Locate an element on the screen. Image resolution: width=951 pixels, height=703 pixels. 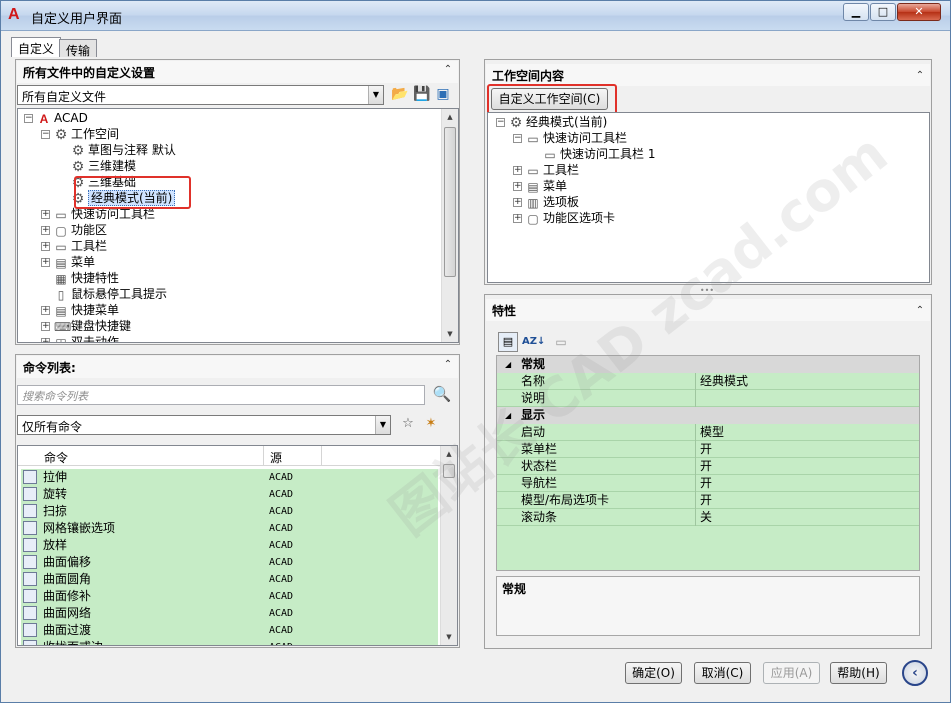
splitter-grip: ••• is located at coordinates (707, 291).